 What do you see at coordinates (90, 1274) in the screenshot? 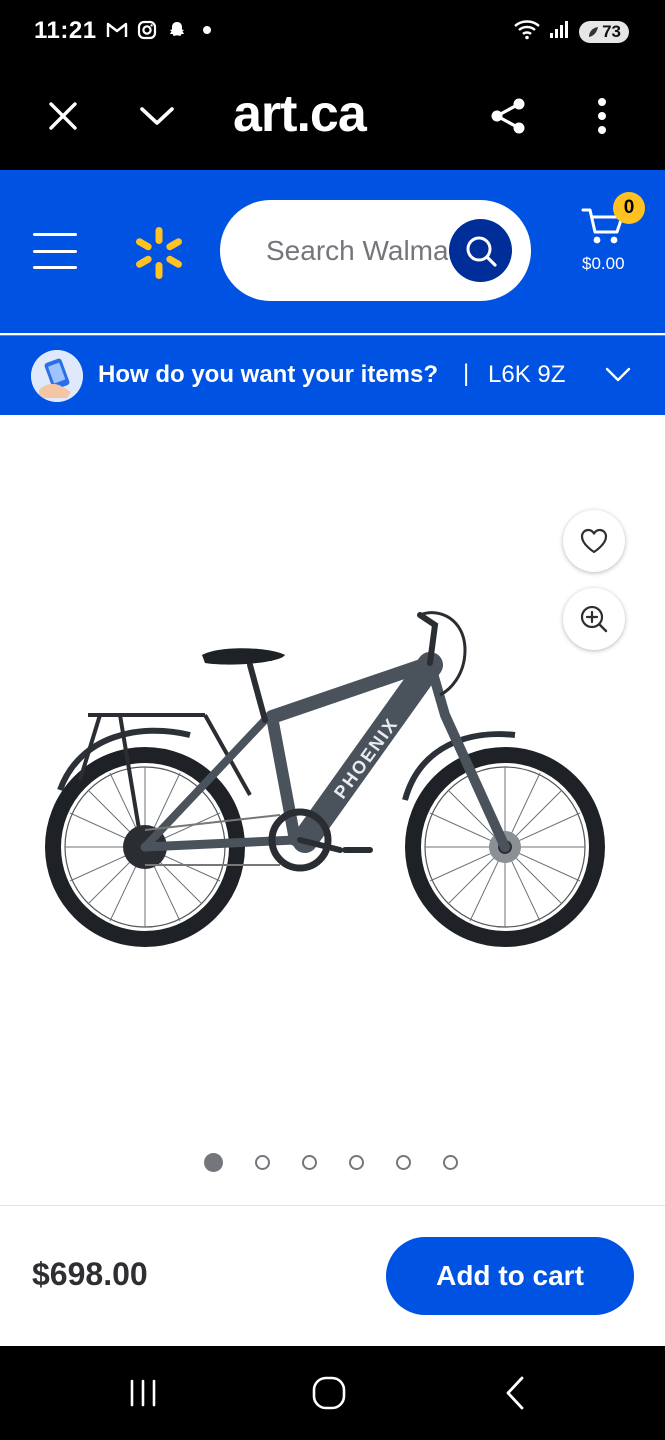
I see `product-price: $698.00` at bounding box center [90, 1274].